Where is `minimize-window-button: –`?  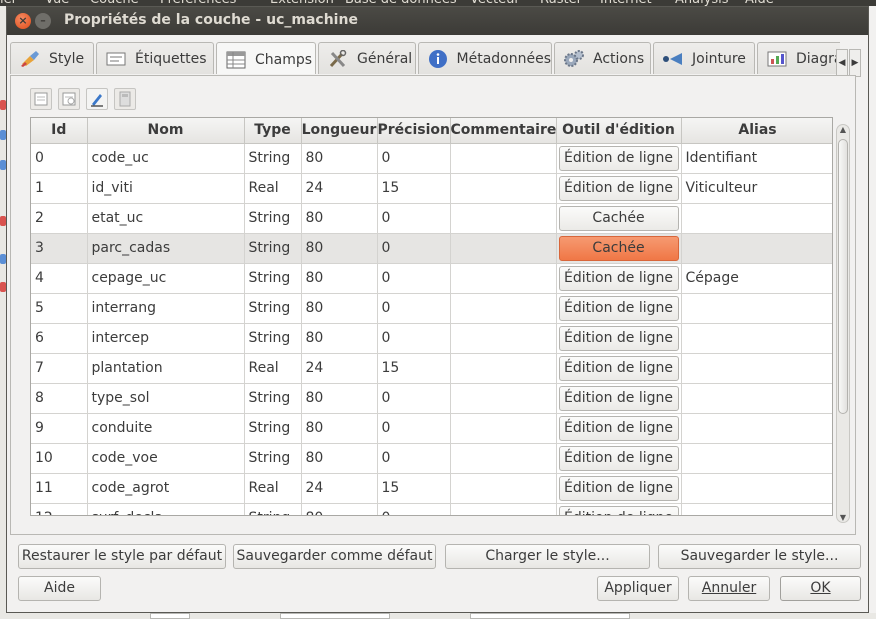 minimize-window-button: – is located at coordinates (43, 21).